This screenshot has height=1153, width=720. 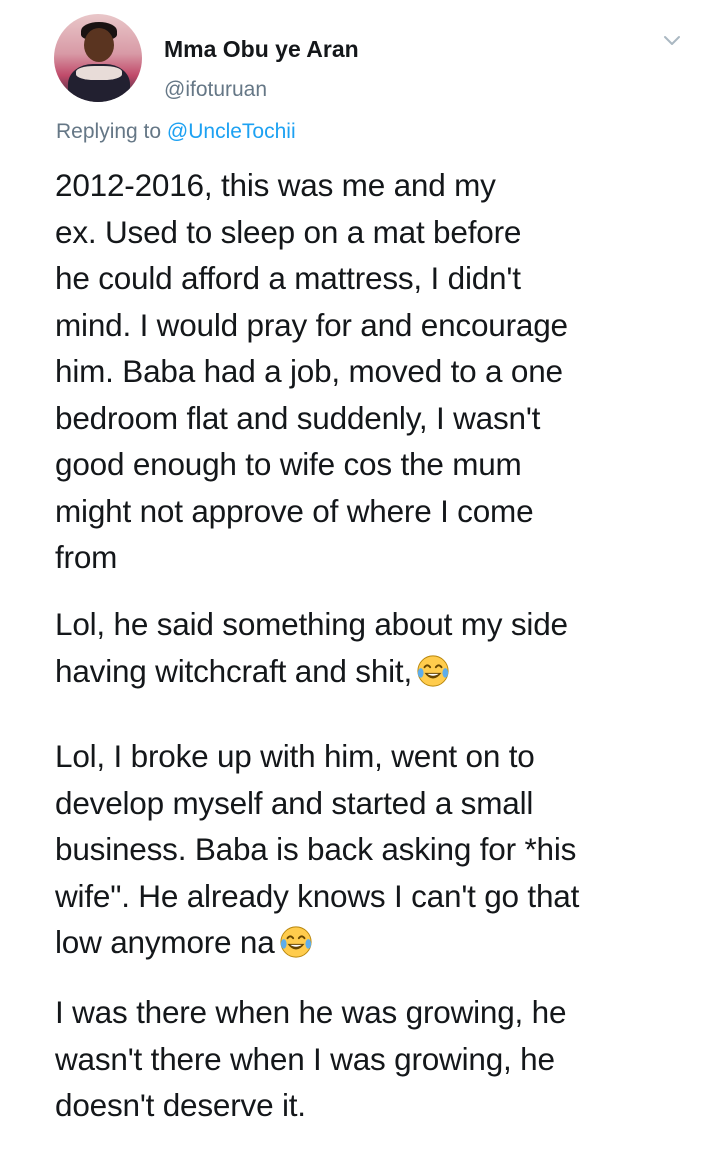 What do you see at coordinates (261, 49) in the screenshot?
I see `author-display-name: Mma Obu ye Aran` at bounding box center [261, 49].